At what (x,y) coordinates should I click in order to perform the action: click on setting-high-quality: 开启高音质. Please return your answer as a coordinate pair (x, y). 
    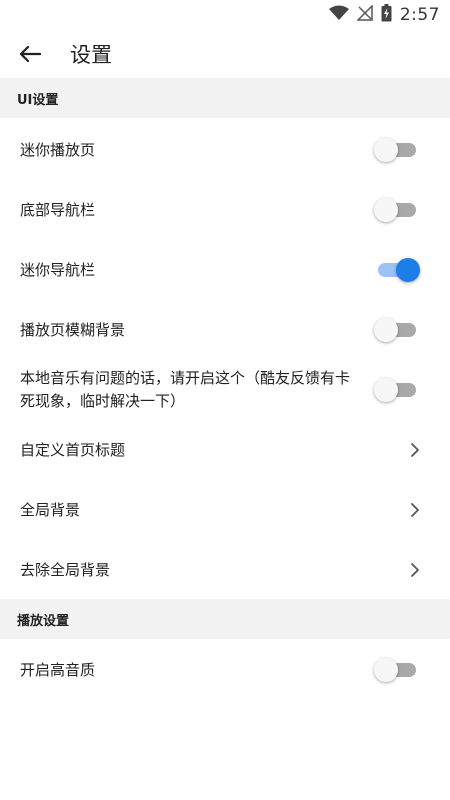
    Looking at the image, I should click on (225, 670).